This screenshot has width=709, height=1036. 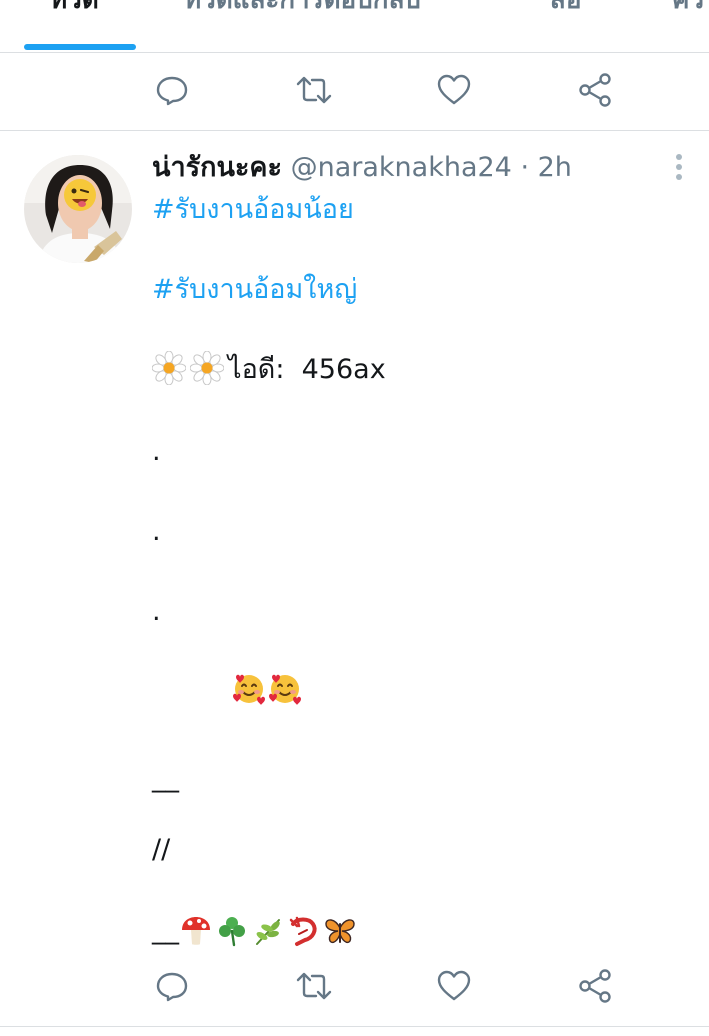 What do you see at coordinates (690, 11) in the screenshot?
I see `tab-likes: ความ` at bounding box center [690, 11].